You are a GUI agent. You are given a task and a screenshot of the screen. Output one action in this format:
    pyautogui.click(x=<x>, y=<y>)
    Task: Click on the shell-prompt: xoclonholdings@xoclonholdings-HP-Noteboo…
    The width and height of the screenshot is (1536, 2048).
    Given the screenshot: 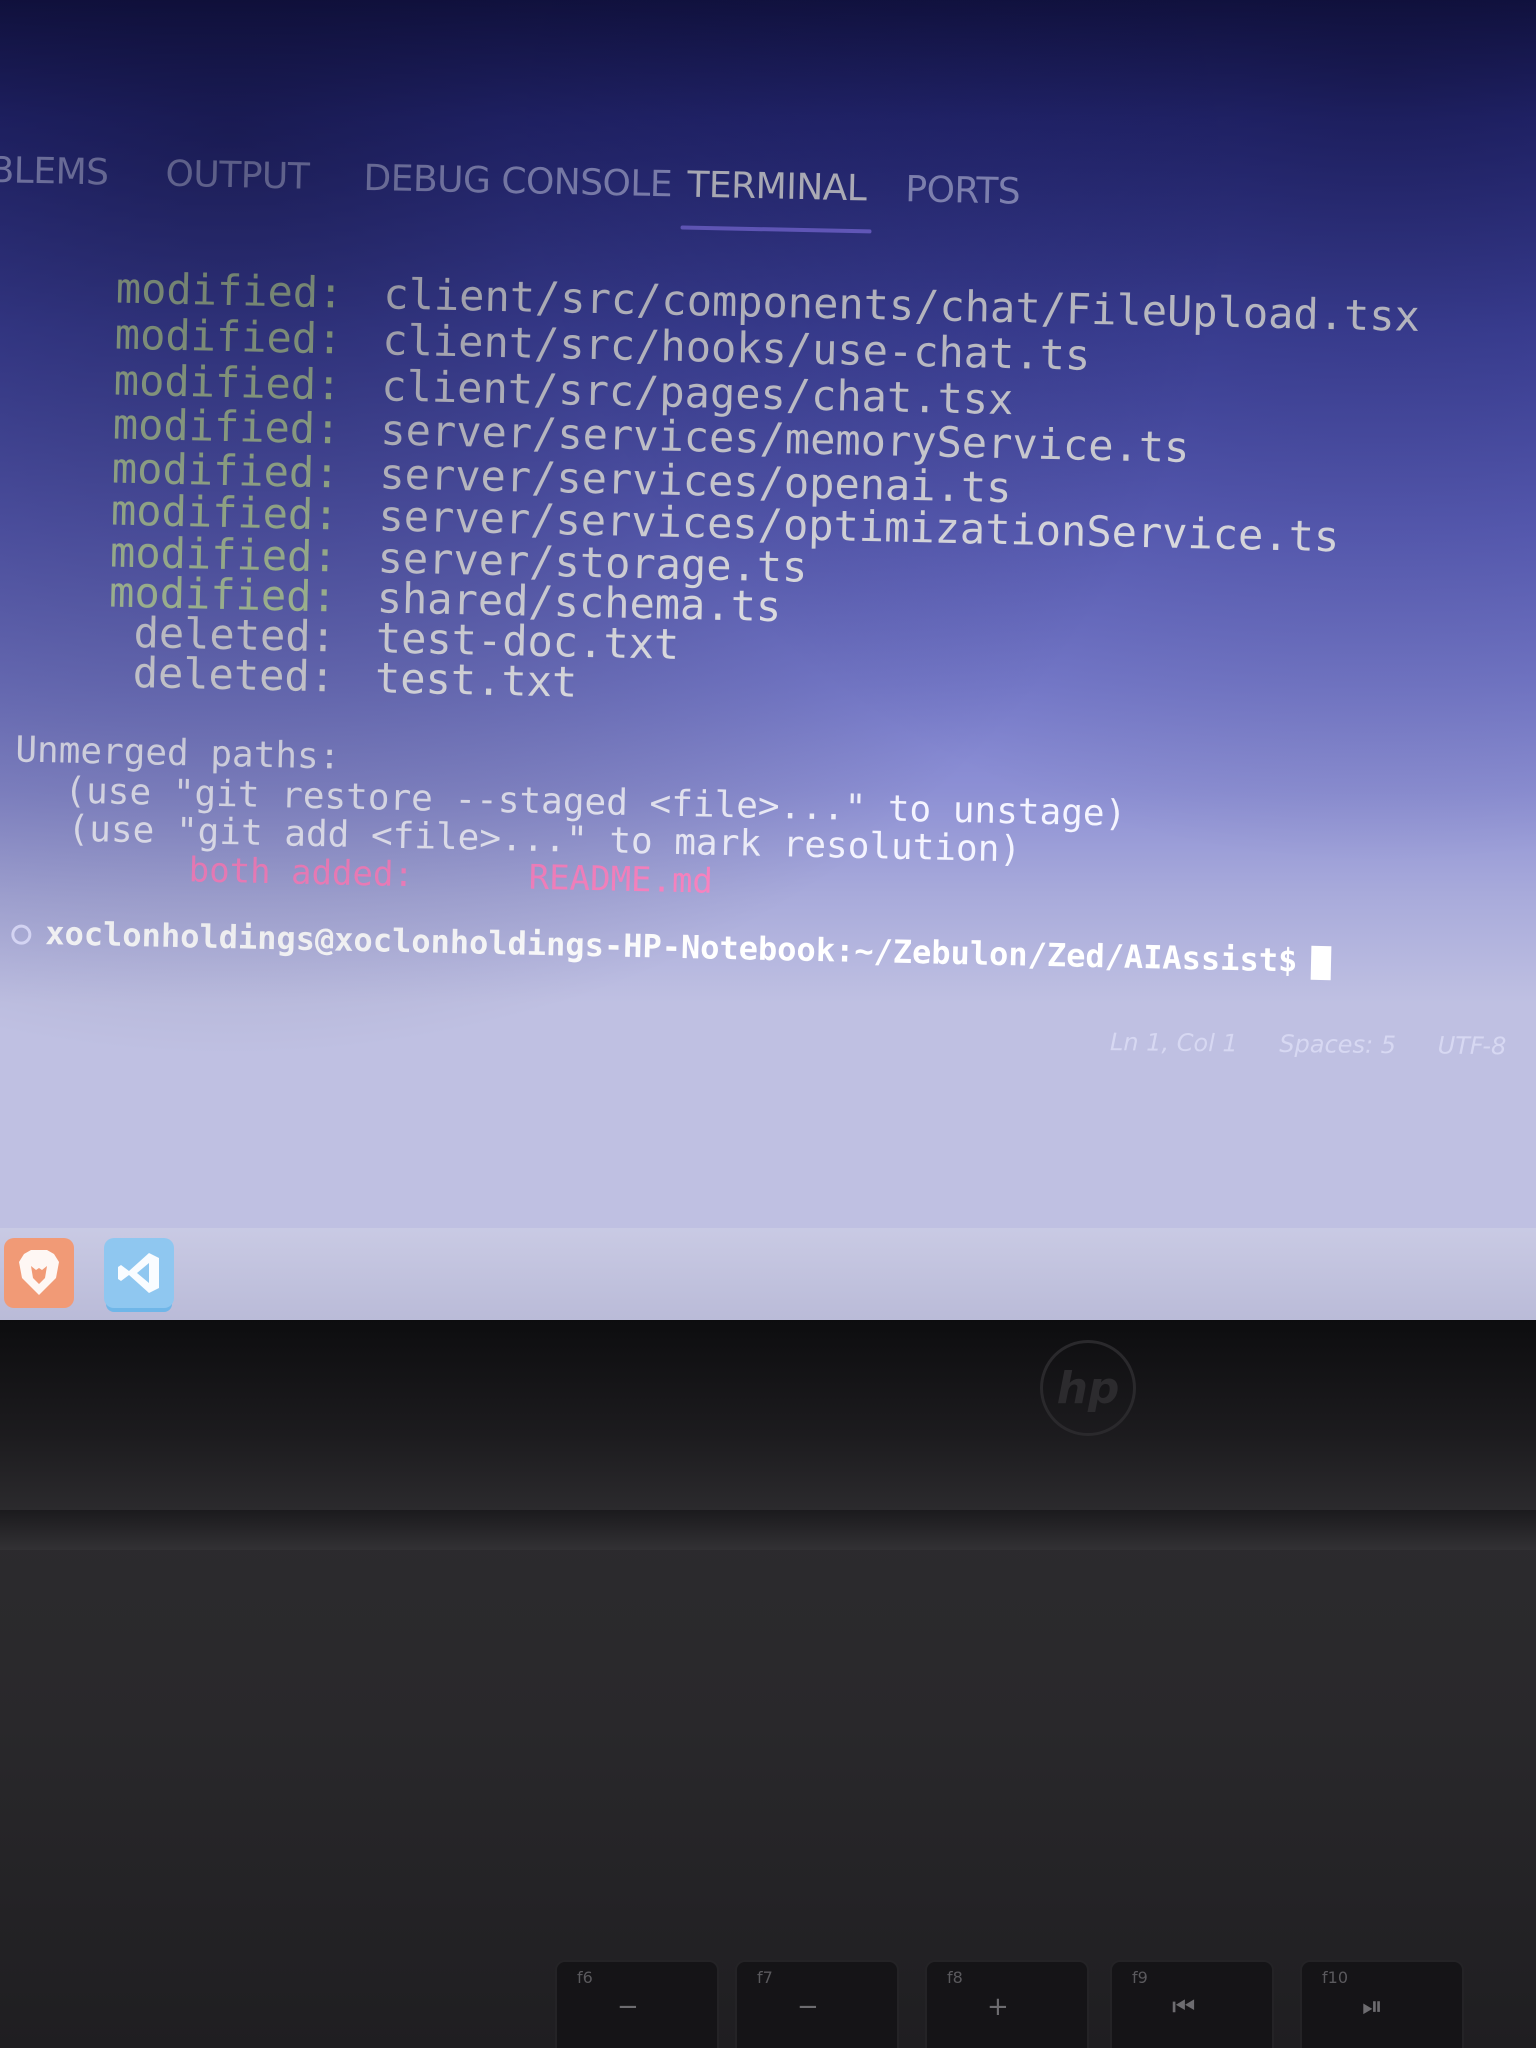 What is the action you would take?
    pyautogui.click(x=671, y=946)
    